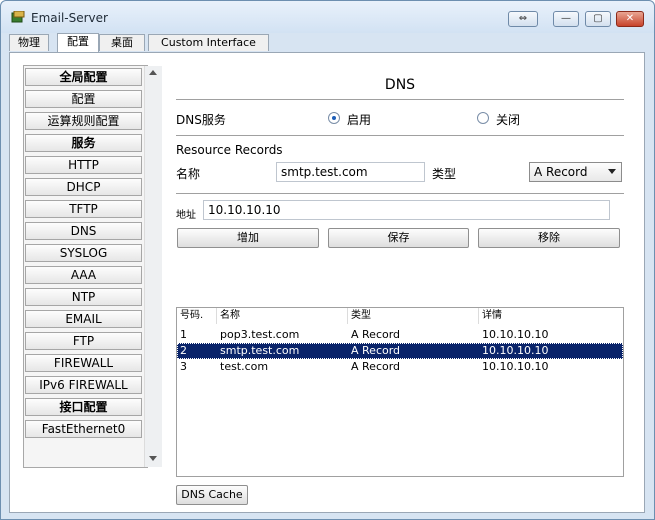 The image size is (655, 520). What do you see at coordinates (282, 316) in the screenshot?
I see `column-header-name: 名称` at bounding box center [282, 316].